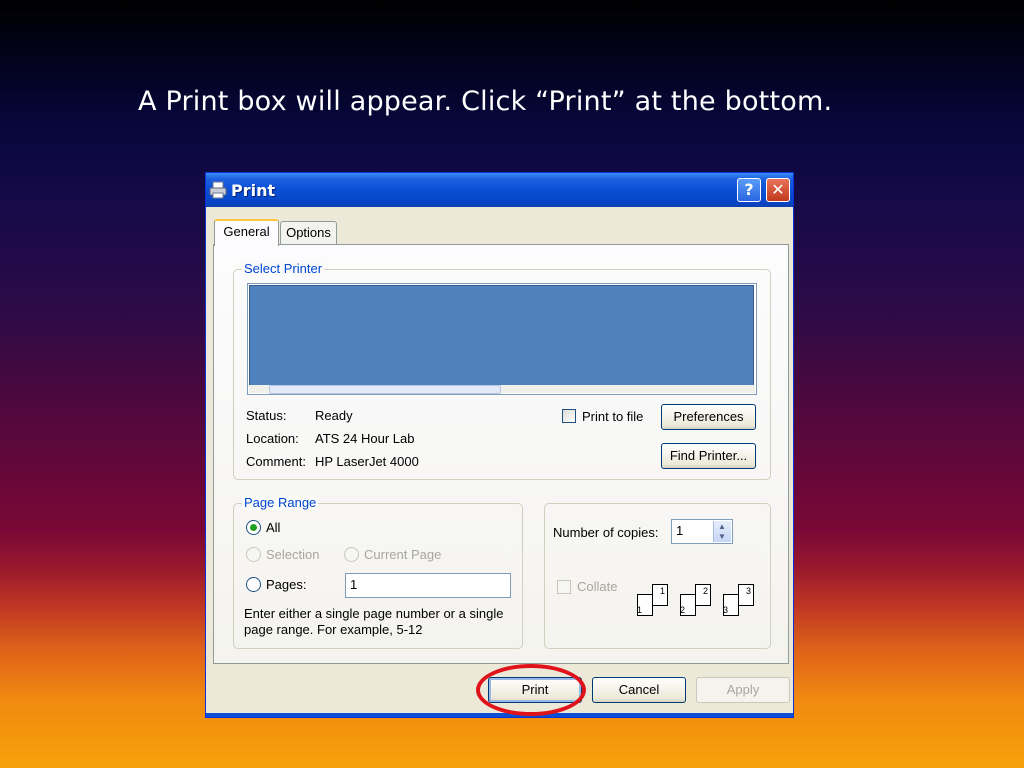 The image size is (1024, 768). Describe the element at coordinates (613, 416) in the screenshot. I see `print-to-file-label: Print to file` at that location.